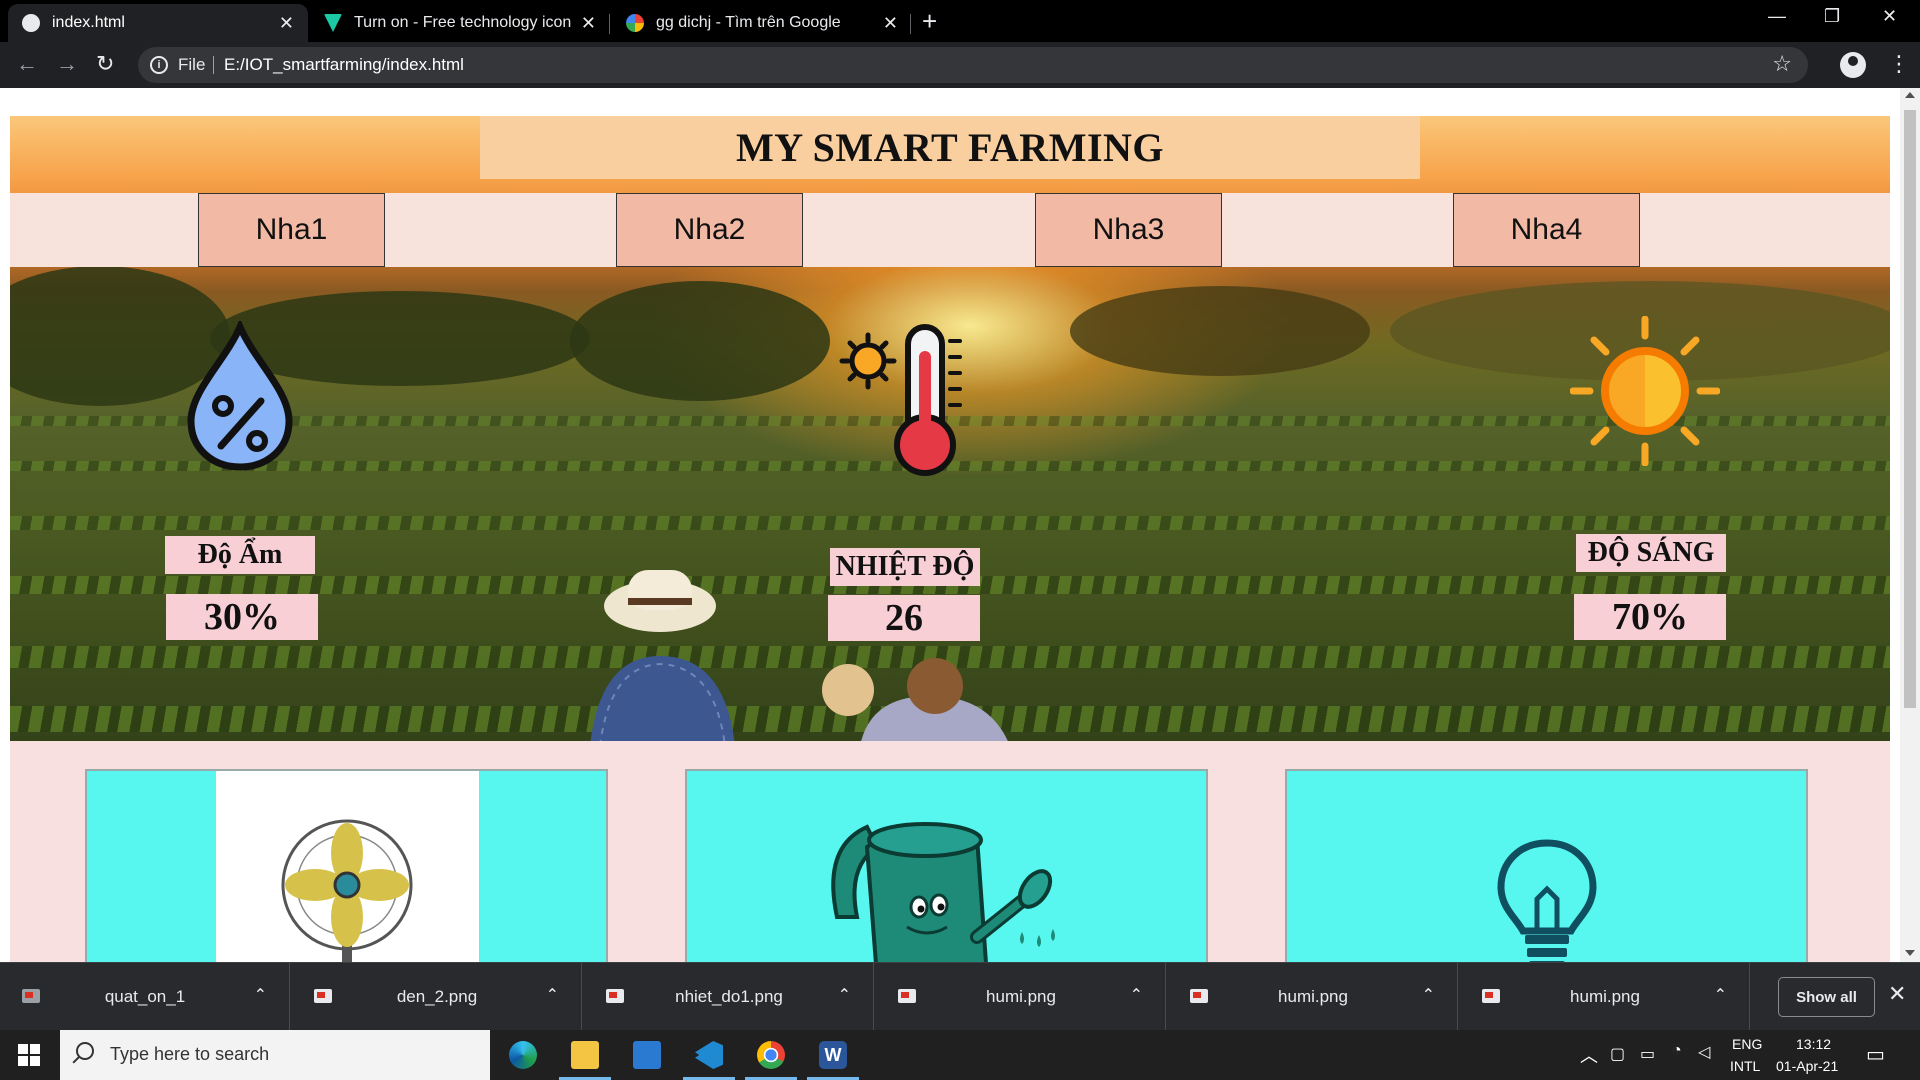 This screenshot has width=1920, height=1080. What do you see at coordinates (1650, 617) in the screenshot?
I see `brightness-value: 70%` at bounding box center [1650, 617].